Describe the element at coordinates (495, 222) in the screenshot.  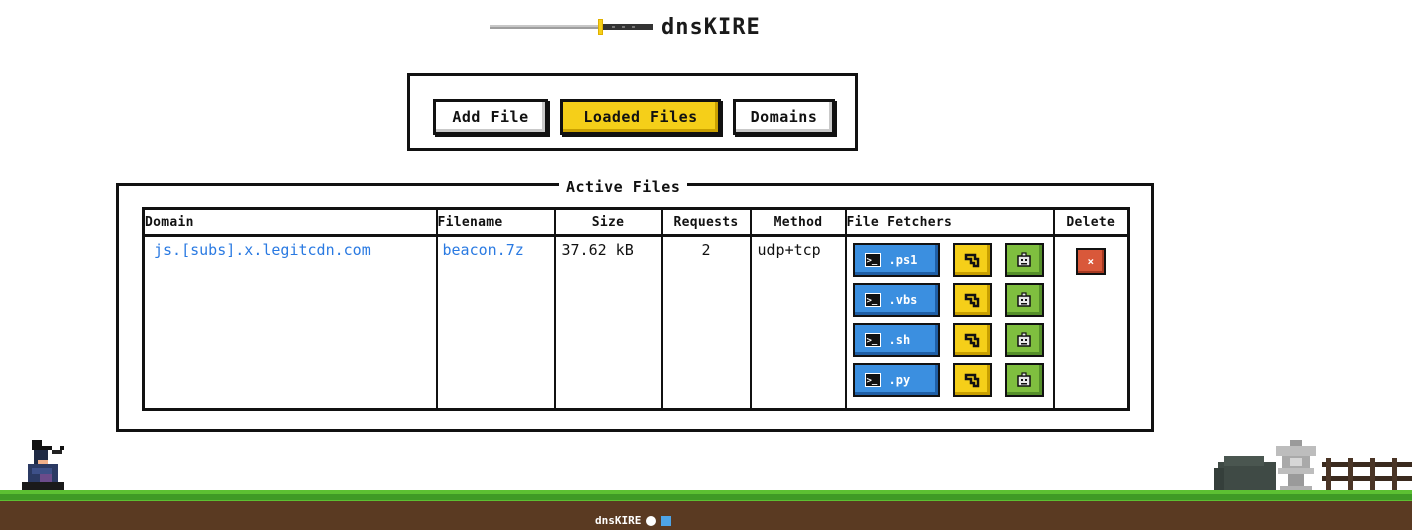
I see `column-header-filename: Filename` at that location.